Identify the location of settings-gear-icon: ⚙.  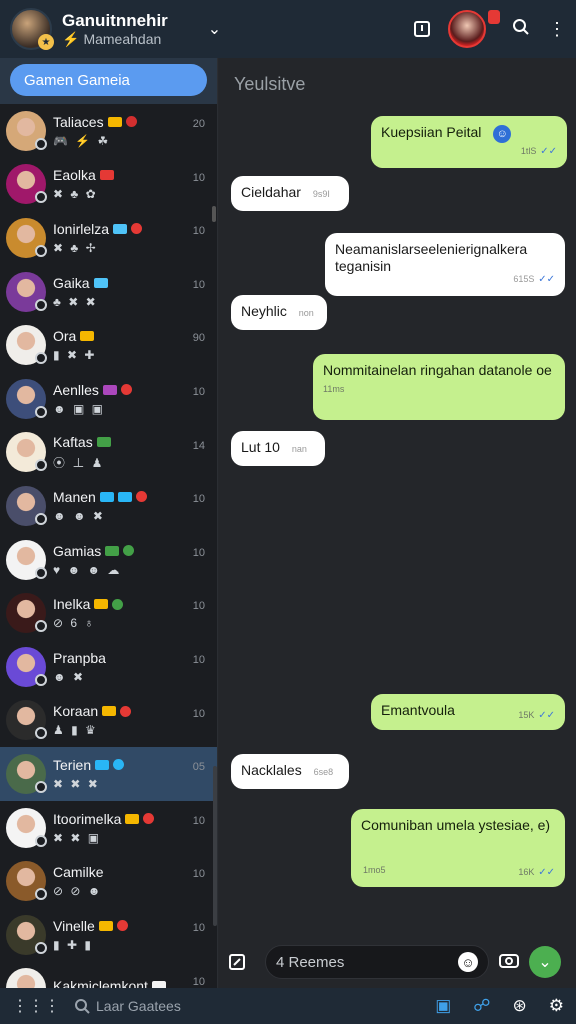
(556, 1006).